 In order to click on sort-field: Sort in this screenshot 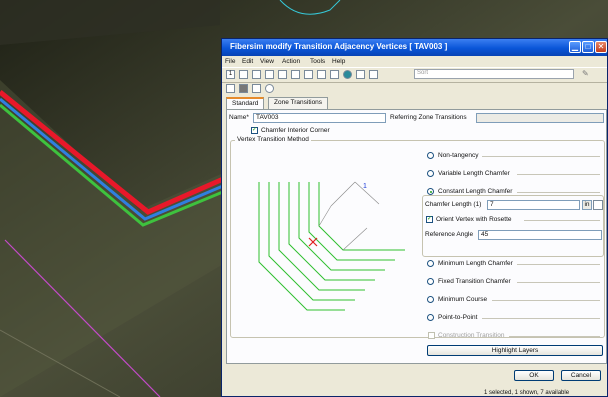, I will do `click(494, 74)`.